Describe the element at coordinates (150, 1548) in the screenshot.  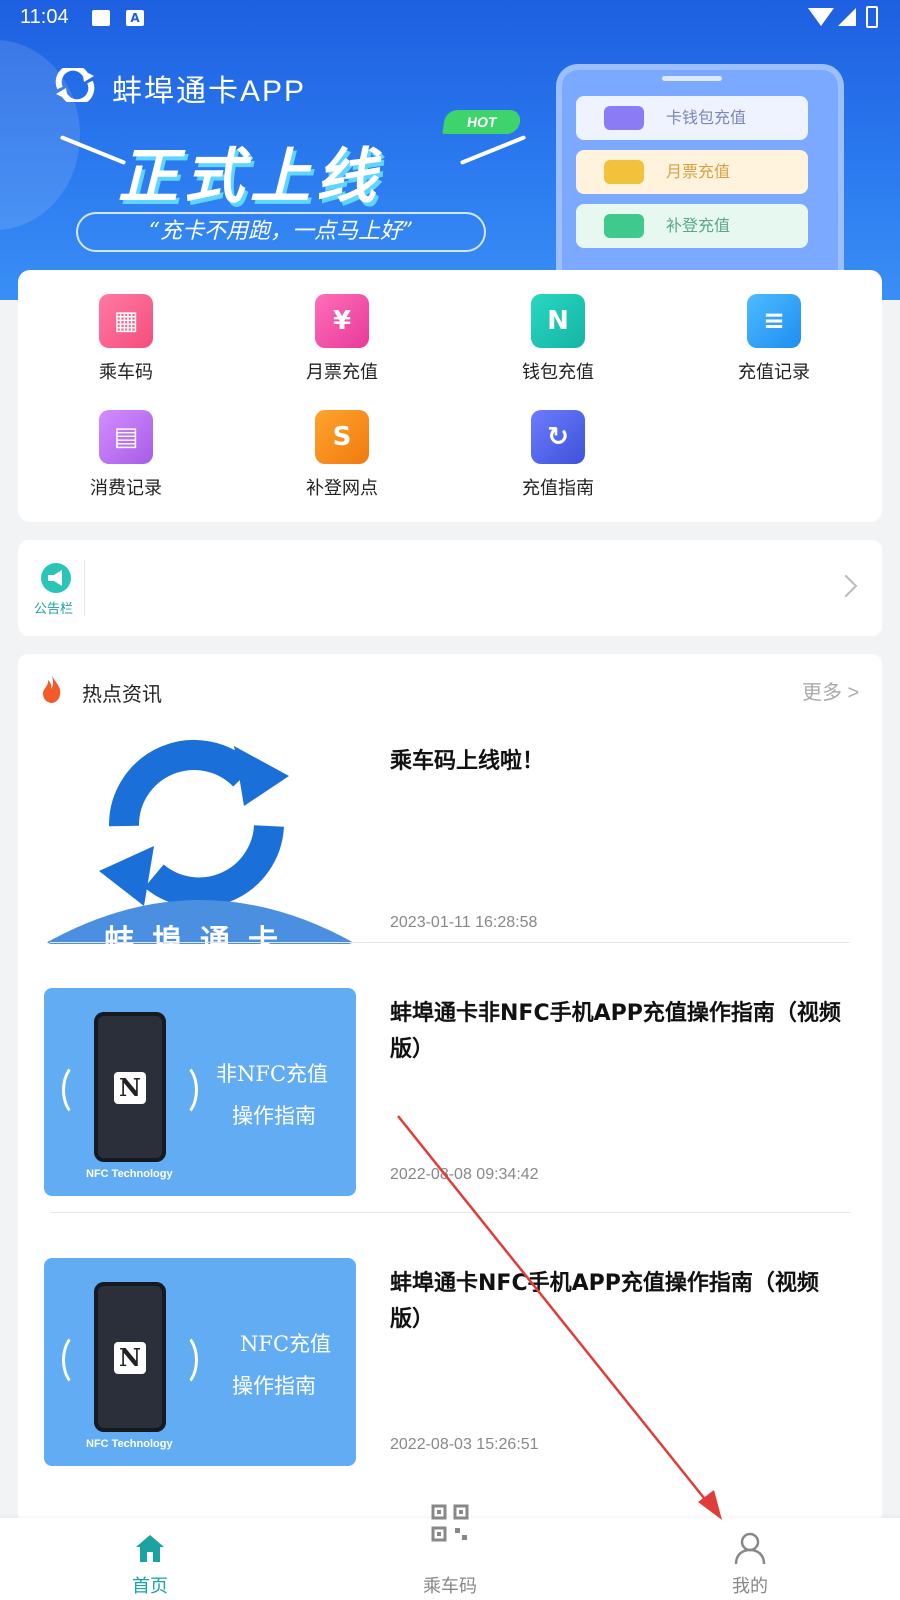
I see `home-icon` at that location.